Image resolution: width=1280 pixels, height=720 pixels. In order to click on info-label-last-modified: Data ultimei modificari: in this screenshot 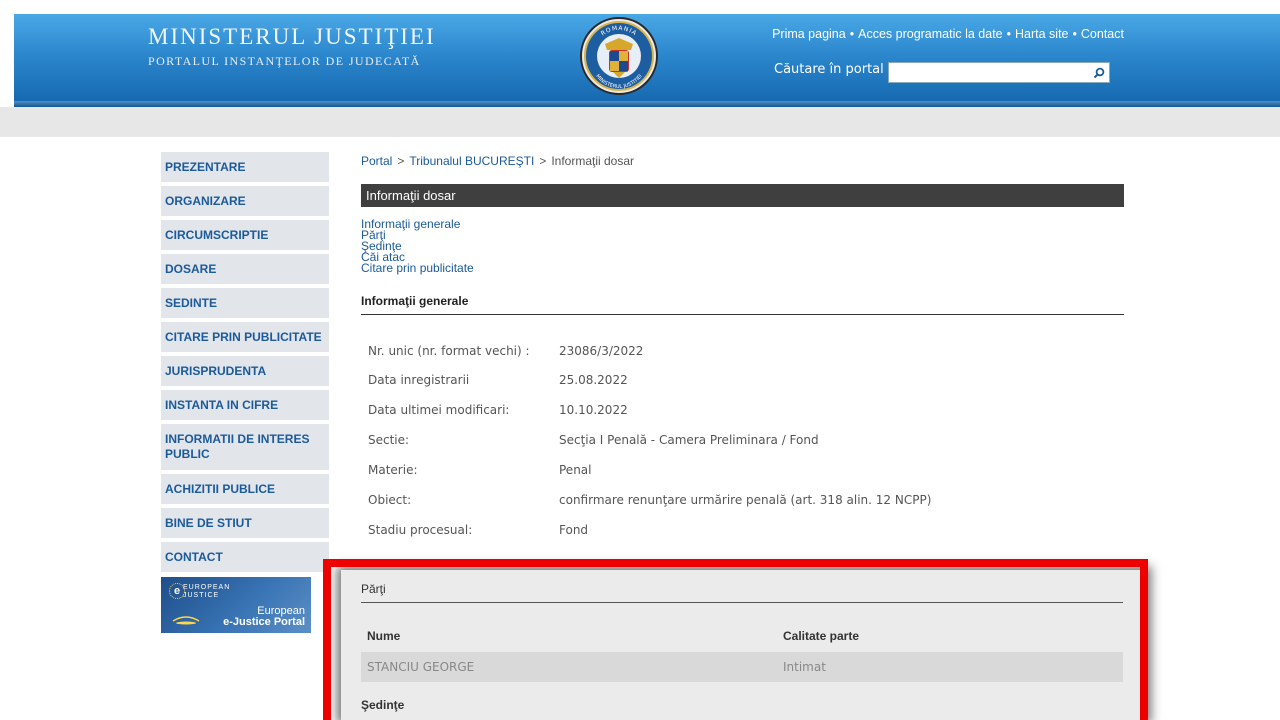, I will do `click(439, 410)`.